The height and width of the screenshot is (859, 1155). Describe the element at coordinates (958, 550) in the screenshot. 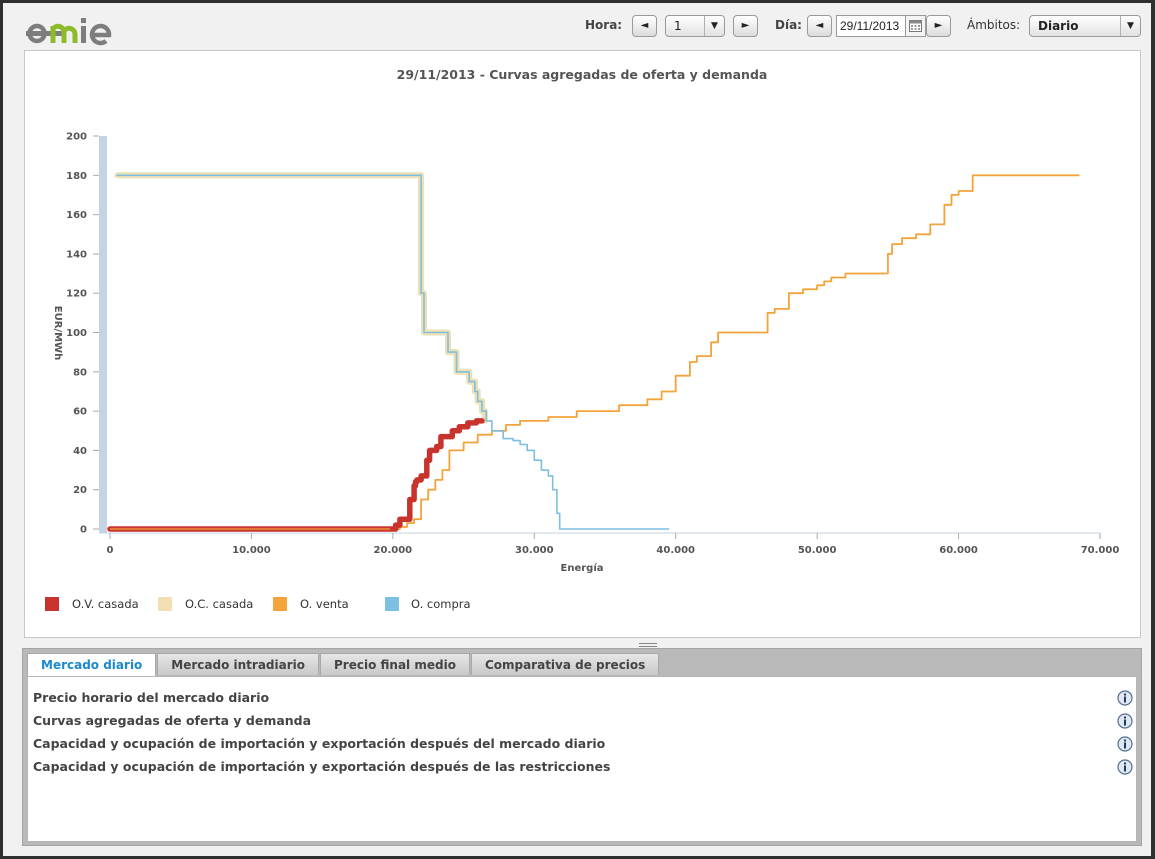

I see `x-tick-label: 60.000` at that location.